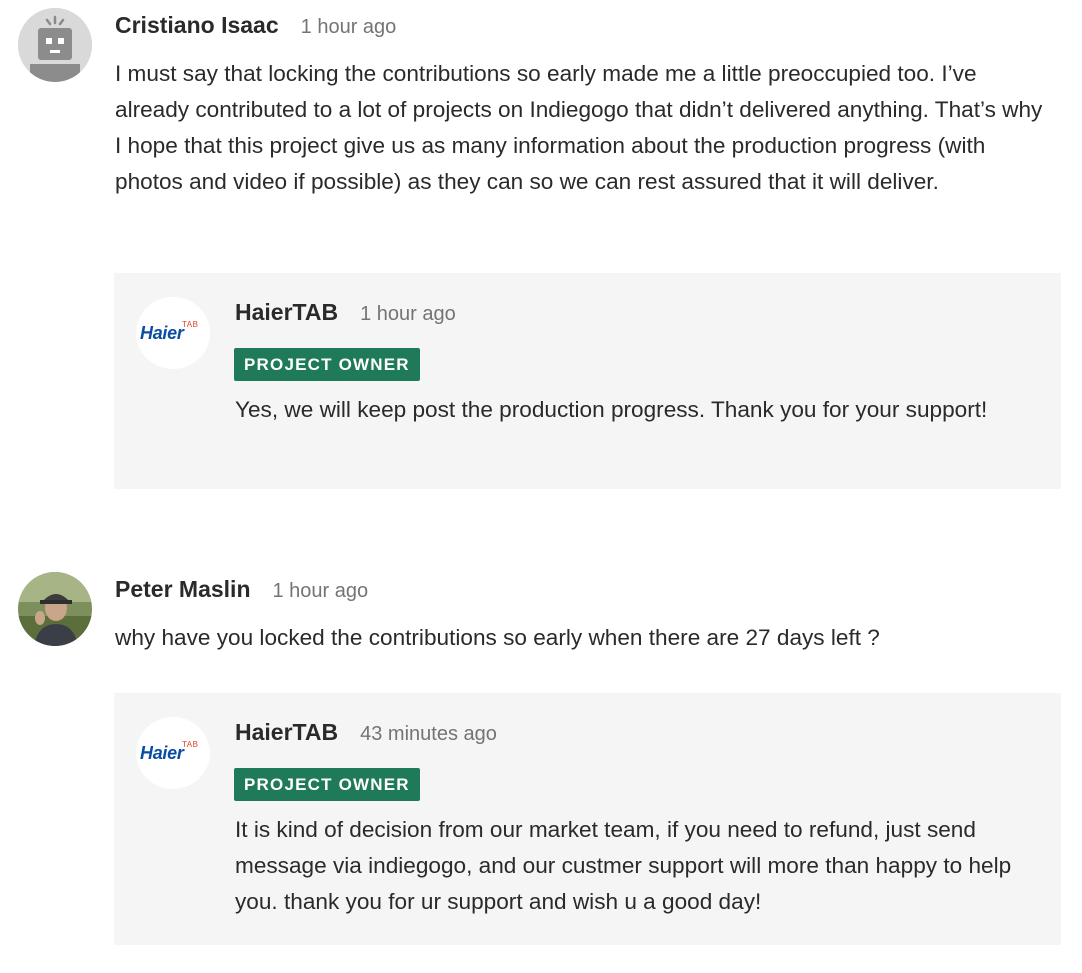 Image resolution: width=1082 pixels, height=973 pixels. I want to click on user-photo-avatar-icon, so click(55, 609).